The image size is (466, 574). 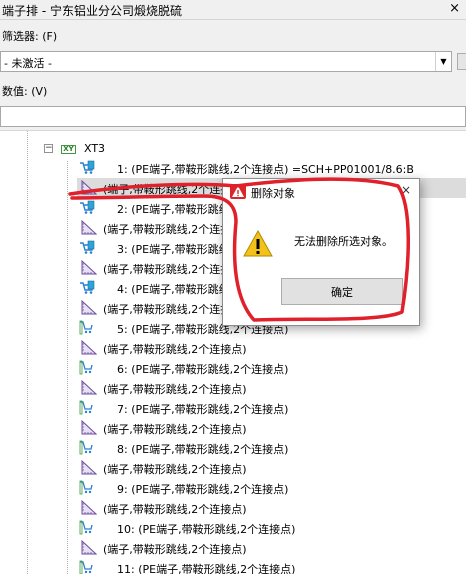 I want to click on filter-select: - 未激活 - ▼, so click(x=226, y=61).